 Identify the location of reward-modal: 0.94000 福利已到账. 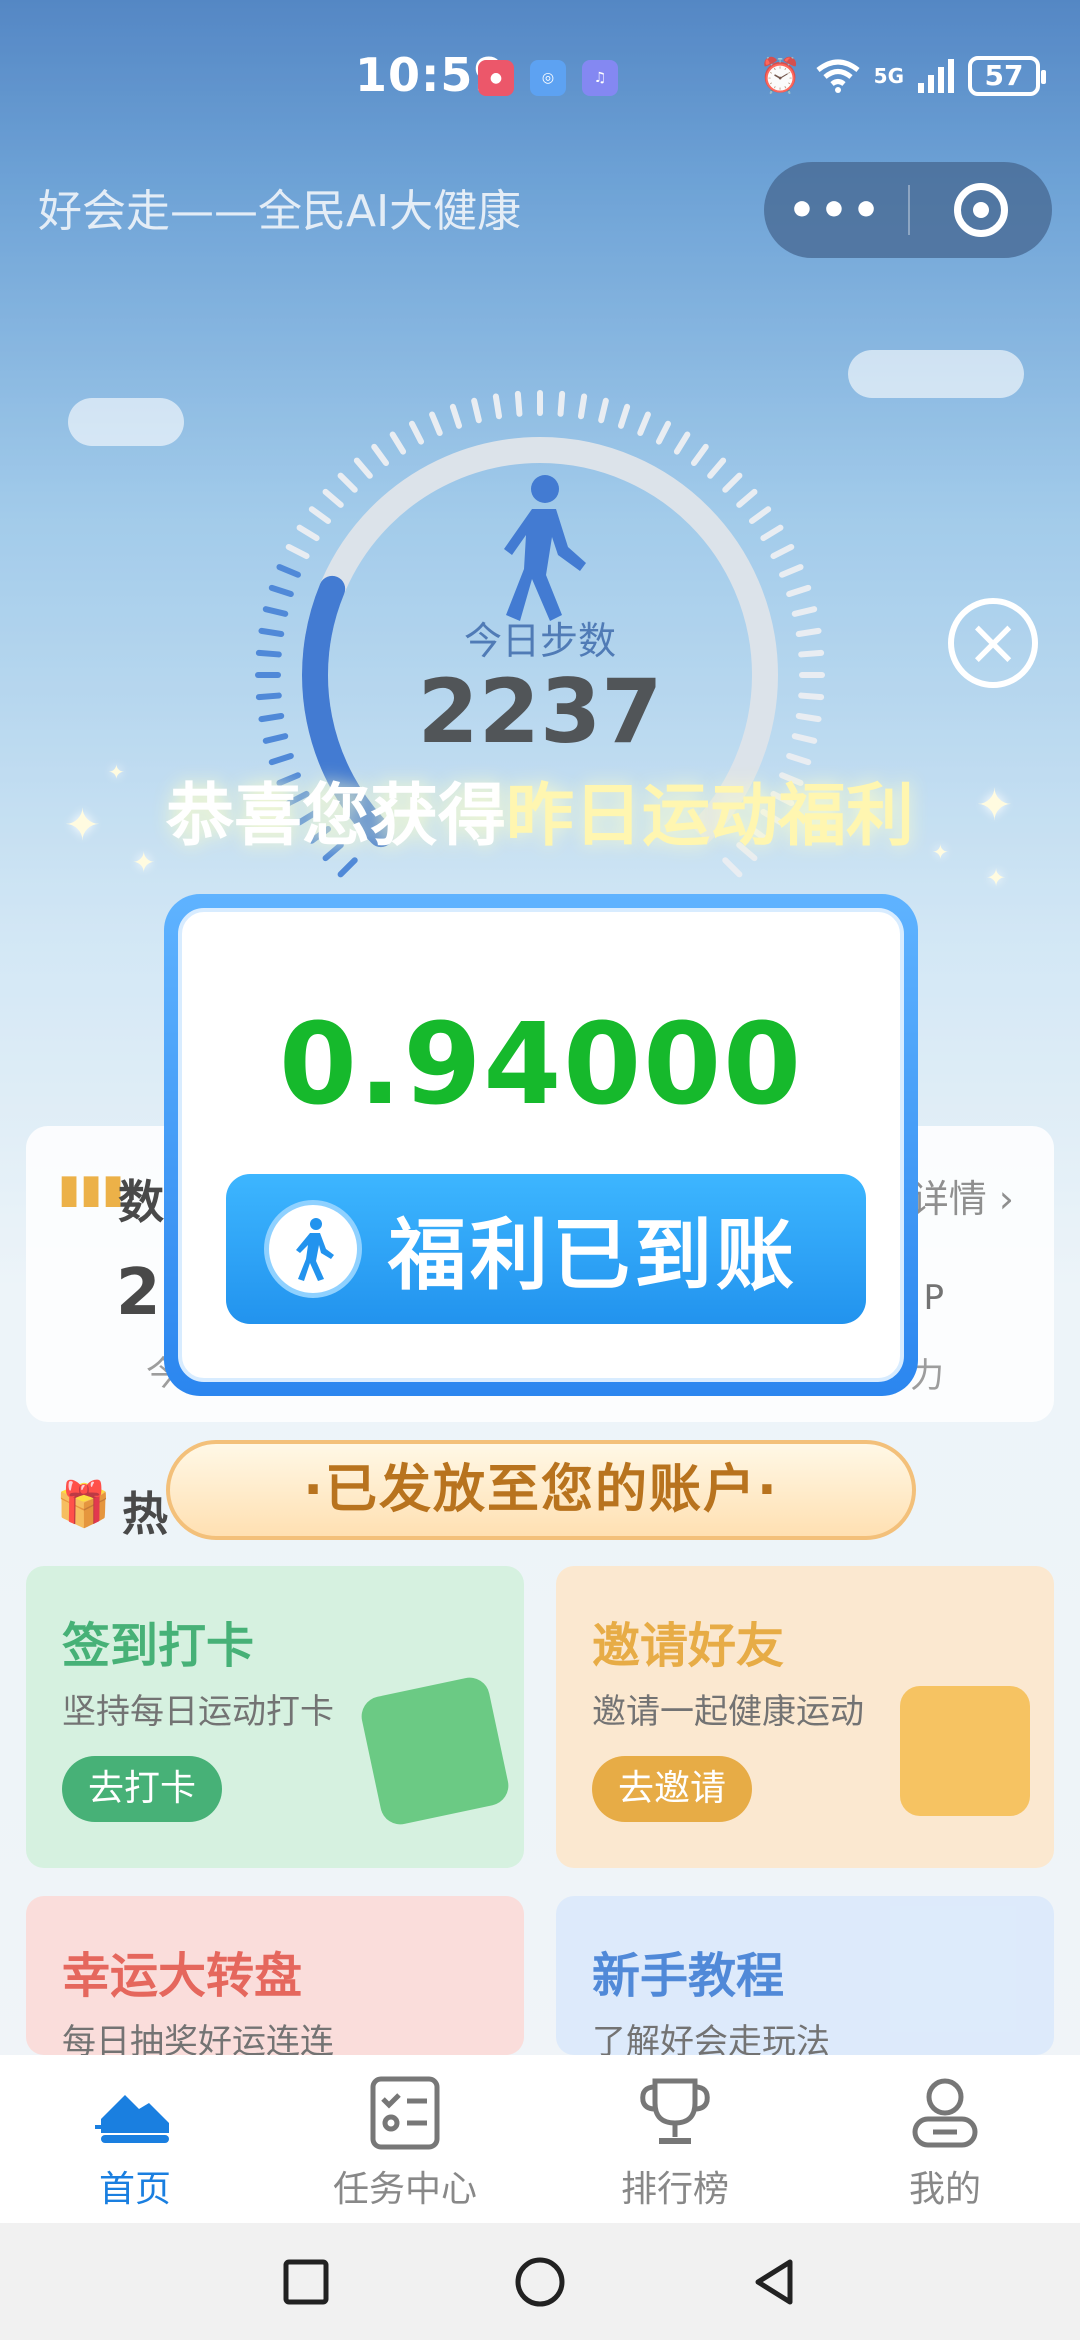
(541, 1145).